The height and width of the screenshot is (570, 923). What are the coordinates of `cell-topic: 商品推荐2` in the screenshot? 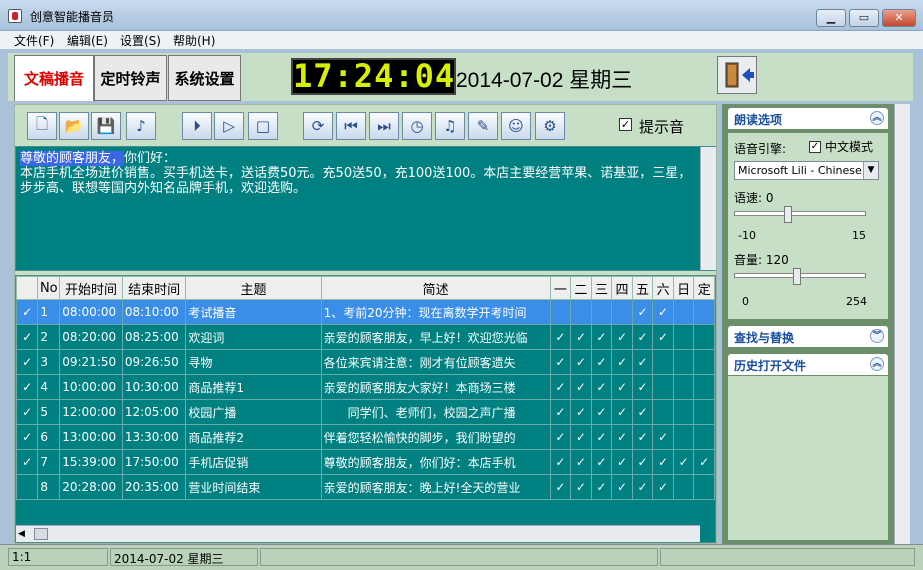 It's located at (253, 437).